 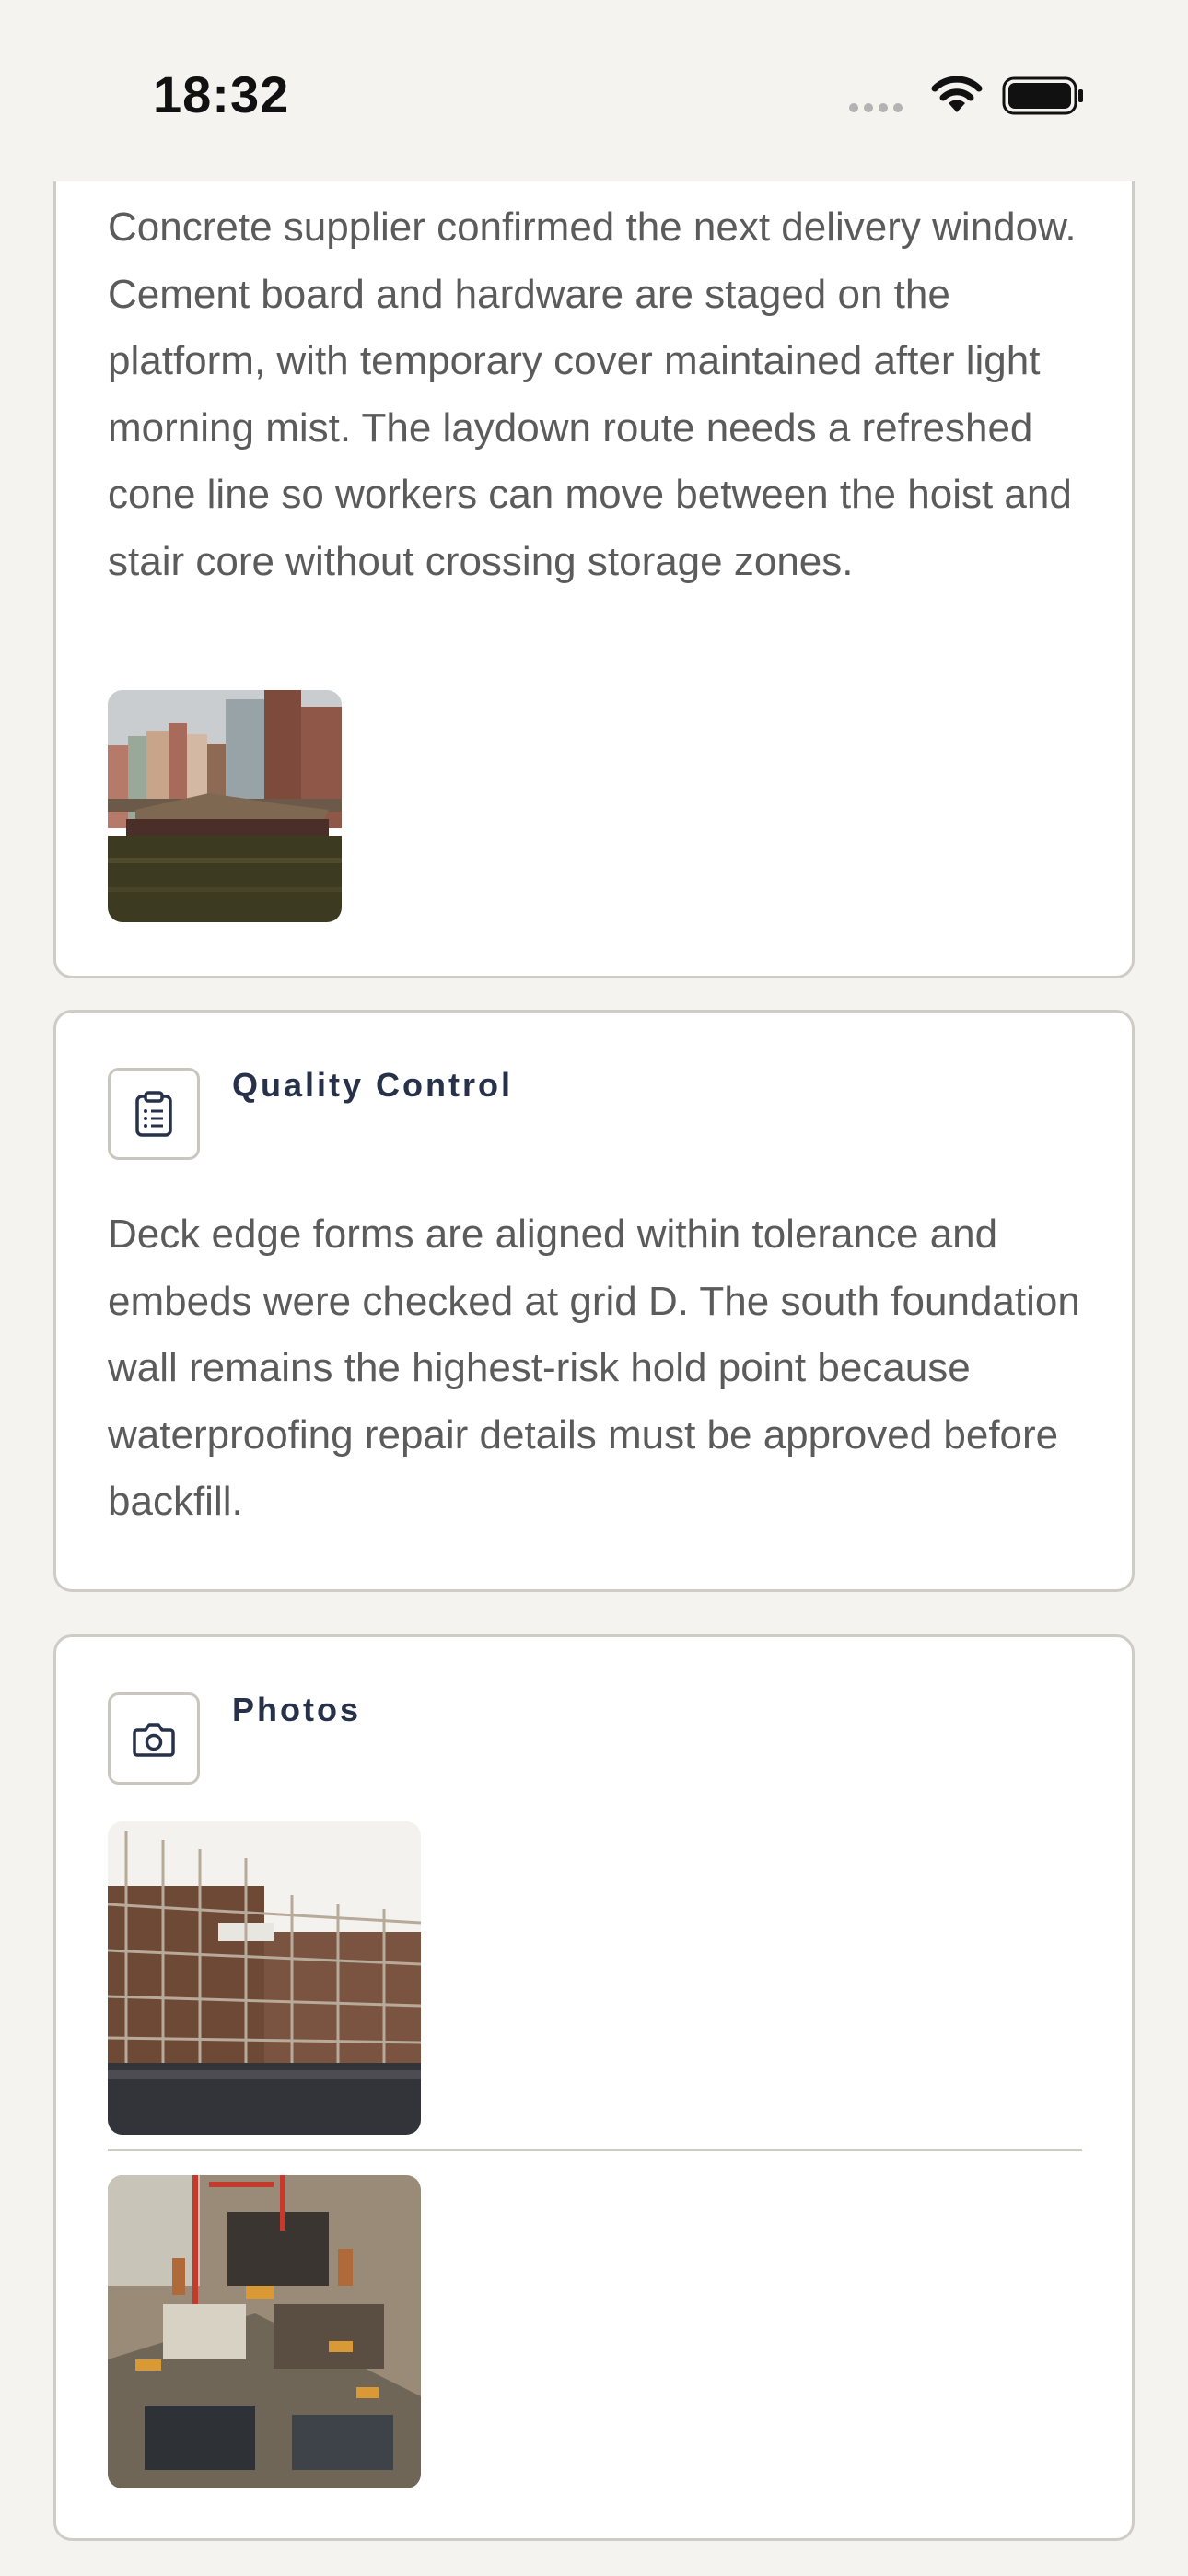 I want to click on camera-icon, so click(x=154, y=1738).